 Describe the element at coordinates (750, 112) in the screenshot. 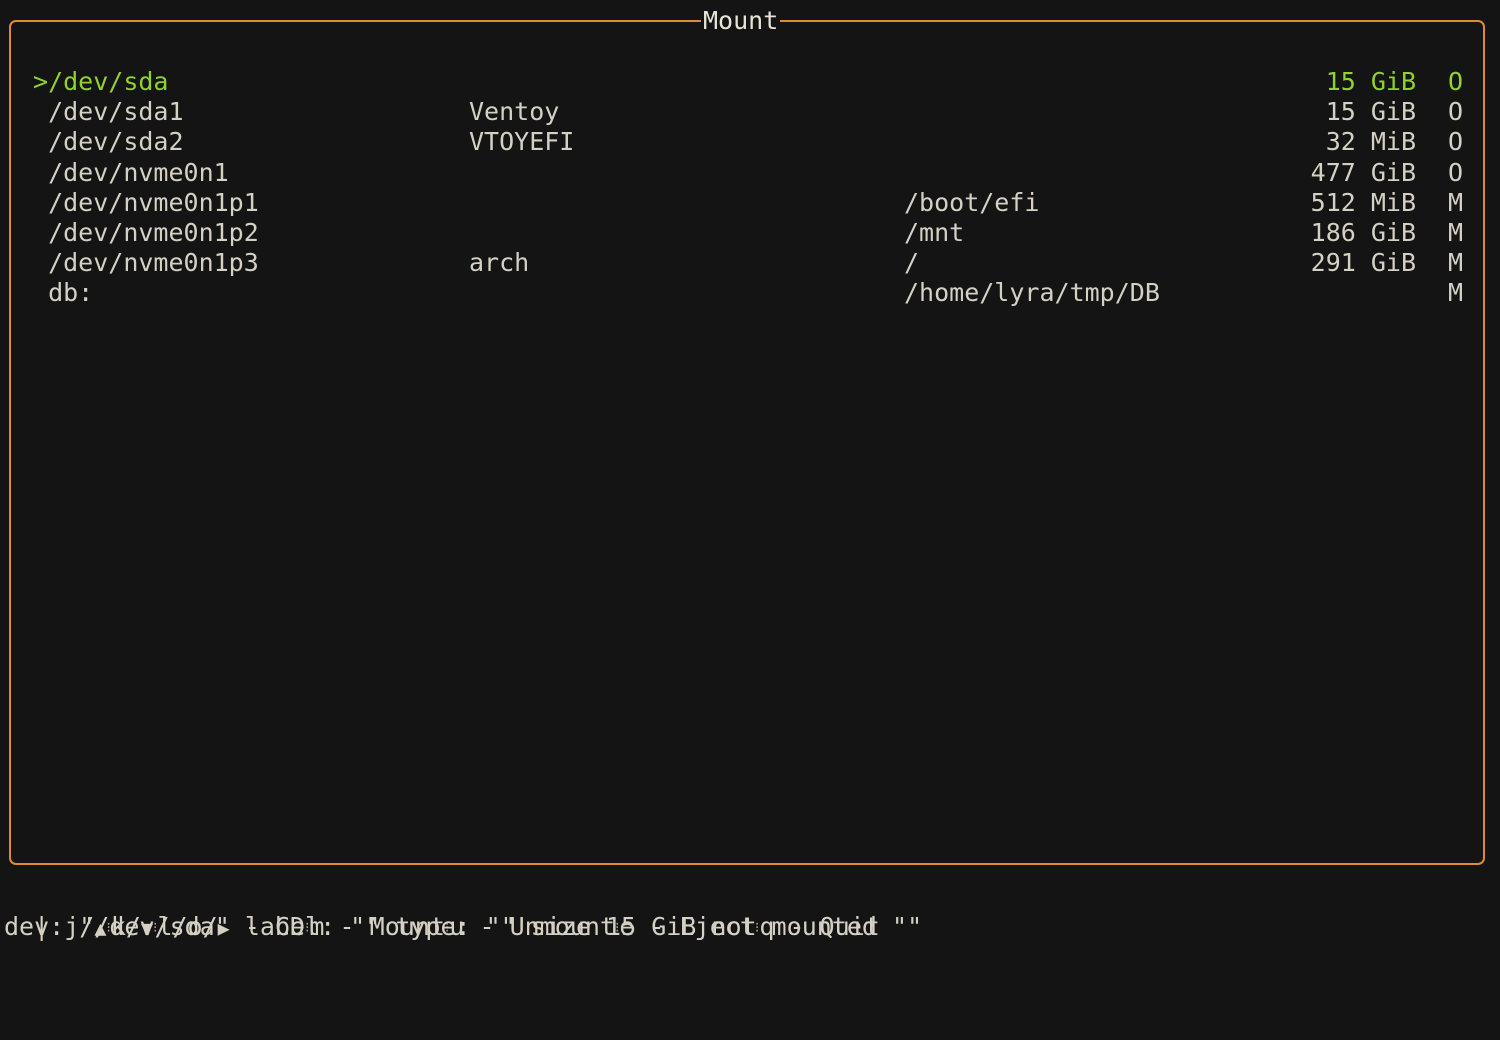

I see `device-row: /dev/sda1 Ventoy 15 GiB O` at that location.